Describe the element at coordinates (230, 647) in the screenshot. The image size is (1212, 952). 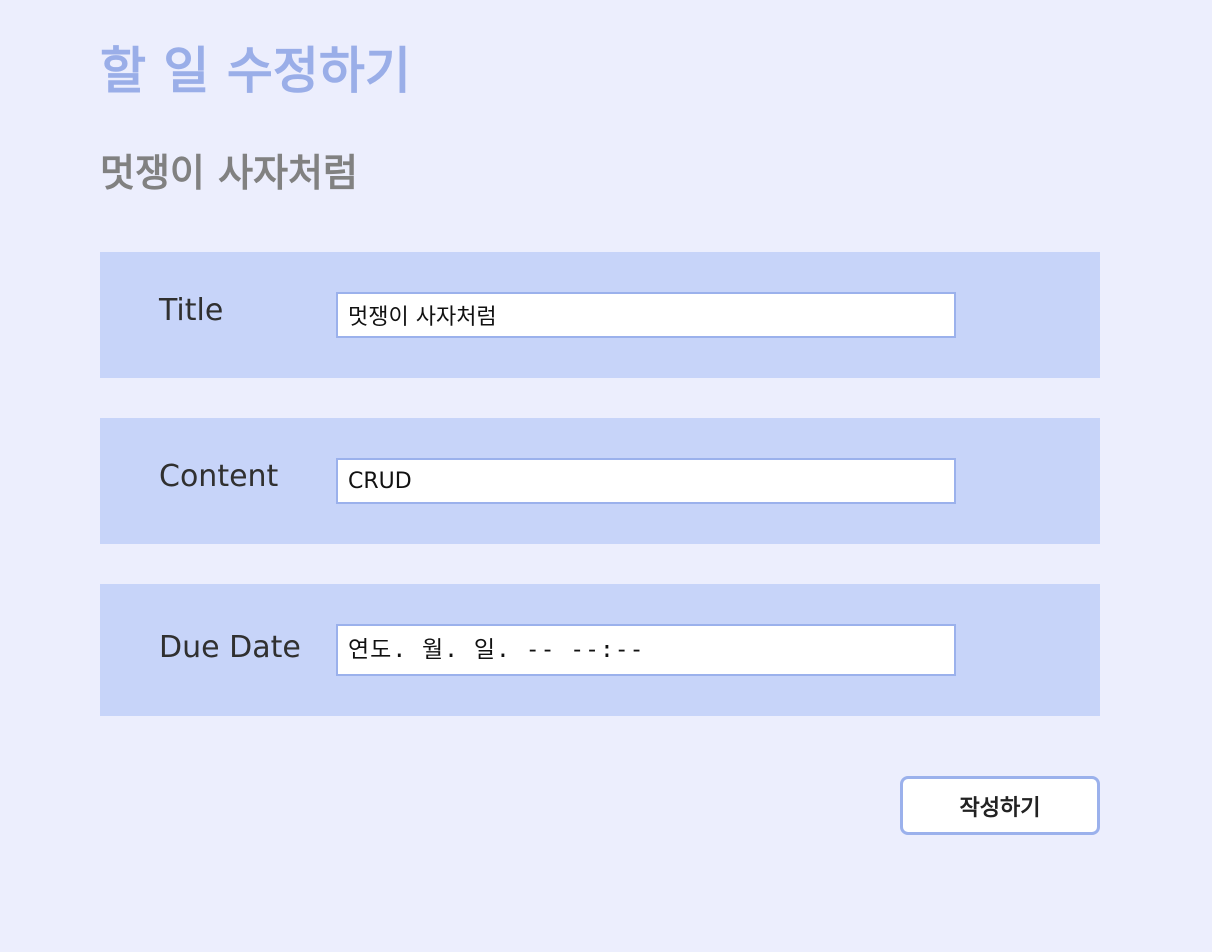
I see `due-date-label: Due Date` at that location.